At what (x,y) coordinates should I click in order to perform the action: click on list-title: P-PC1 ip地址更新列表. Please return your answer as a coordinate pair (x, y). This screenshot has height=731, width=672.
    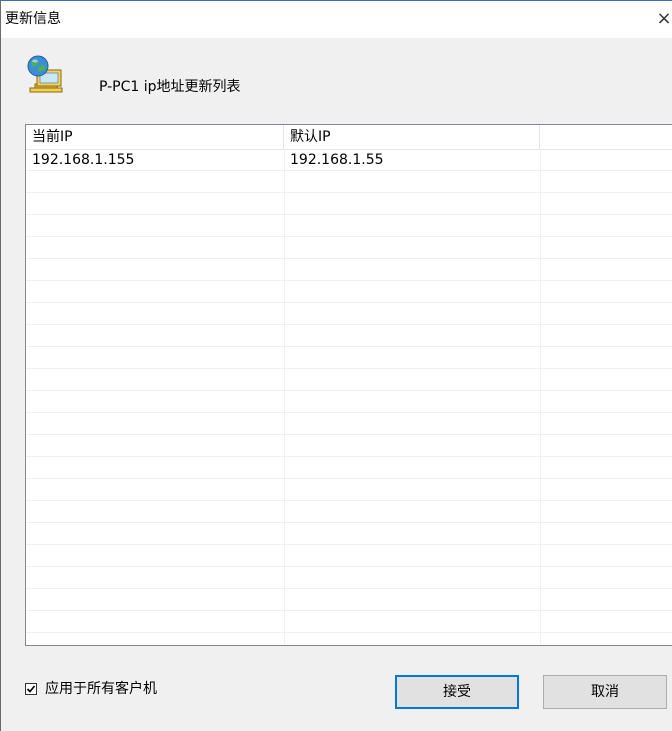
    Looking at the image, I should click on (170, 87).